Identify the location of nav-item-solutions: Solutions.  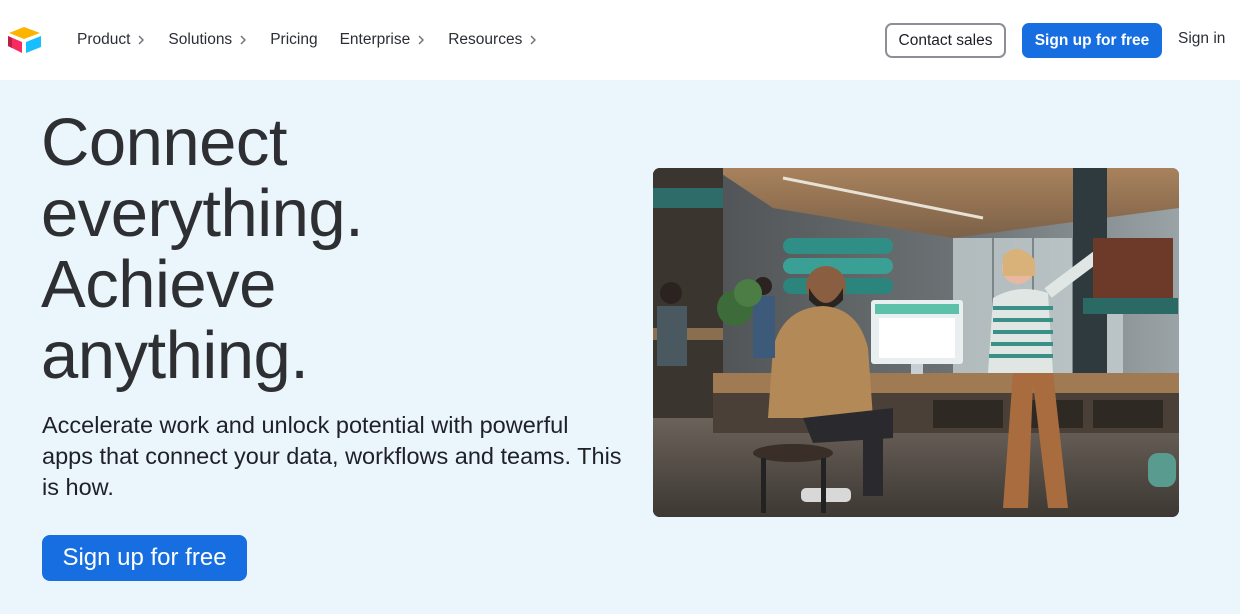
(207, 40).